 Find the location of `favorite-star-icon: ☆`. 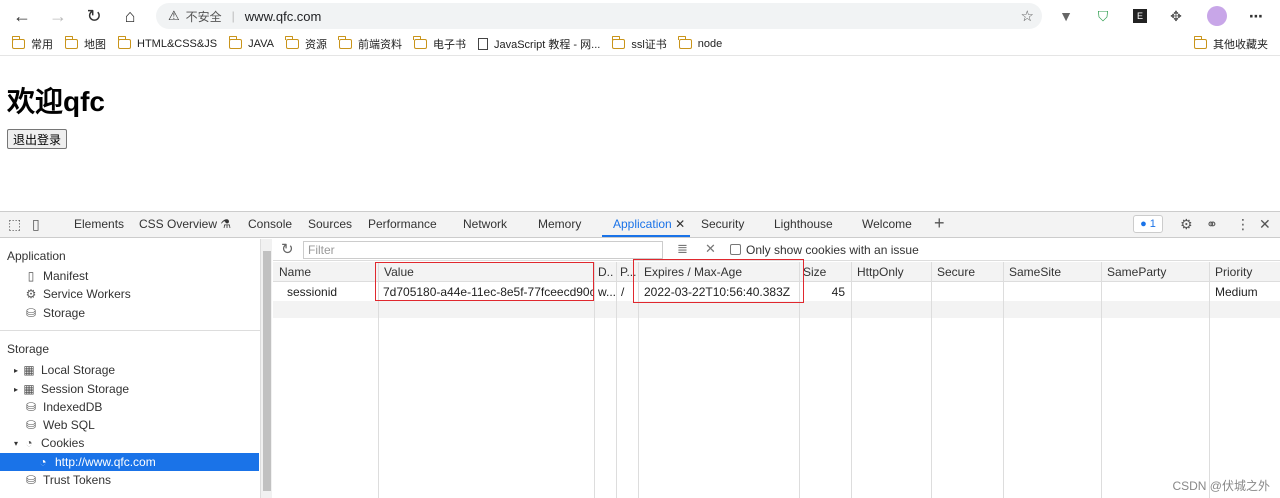

favorite-star-icon: ☆ is located at coordinates (1027, 16).